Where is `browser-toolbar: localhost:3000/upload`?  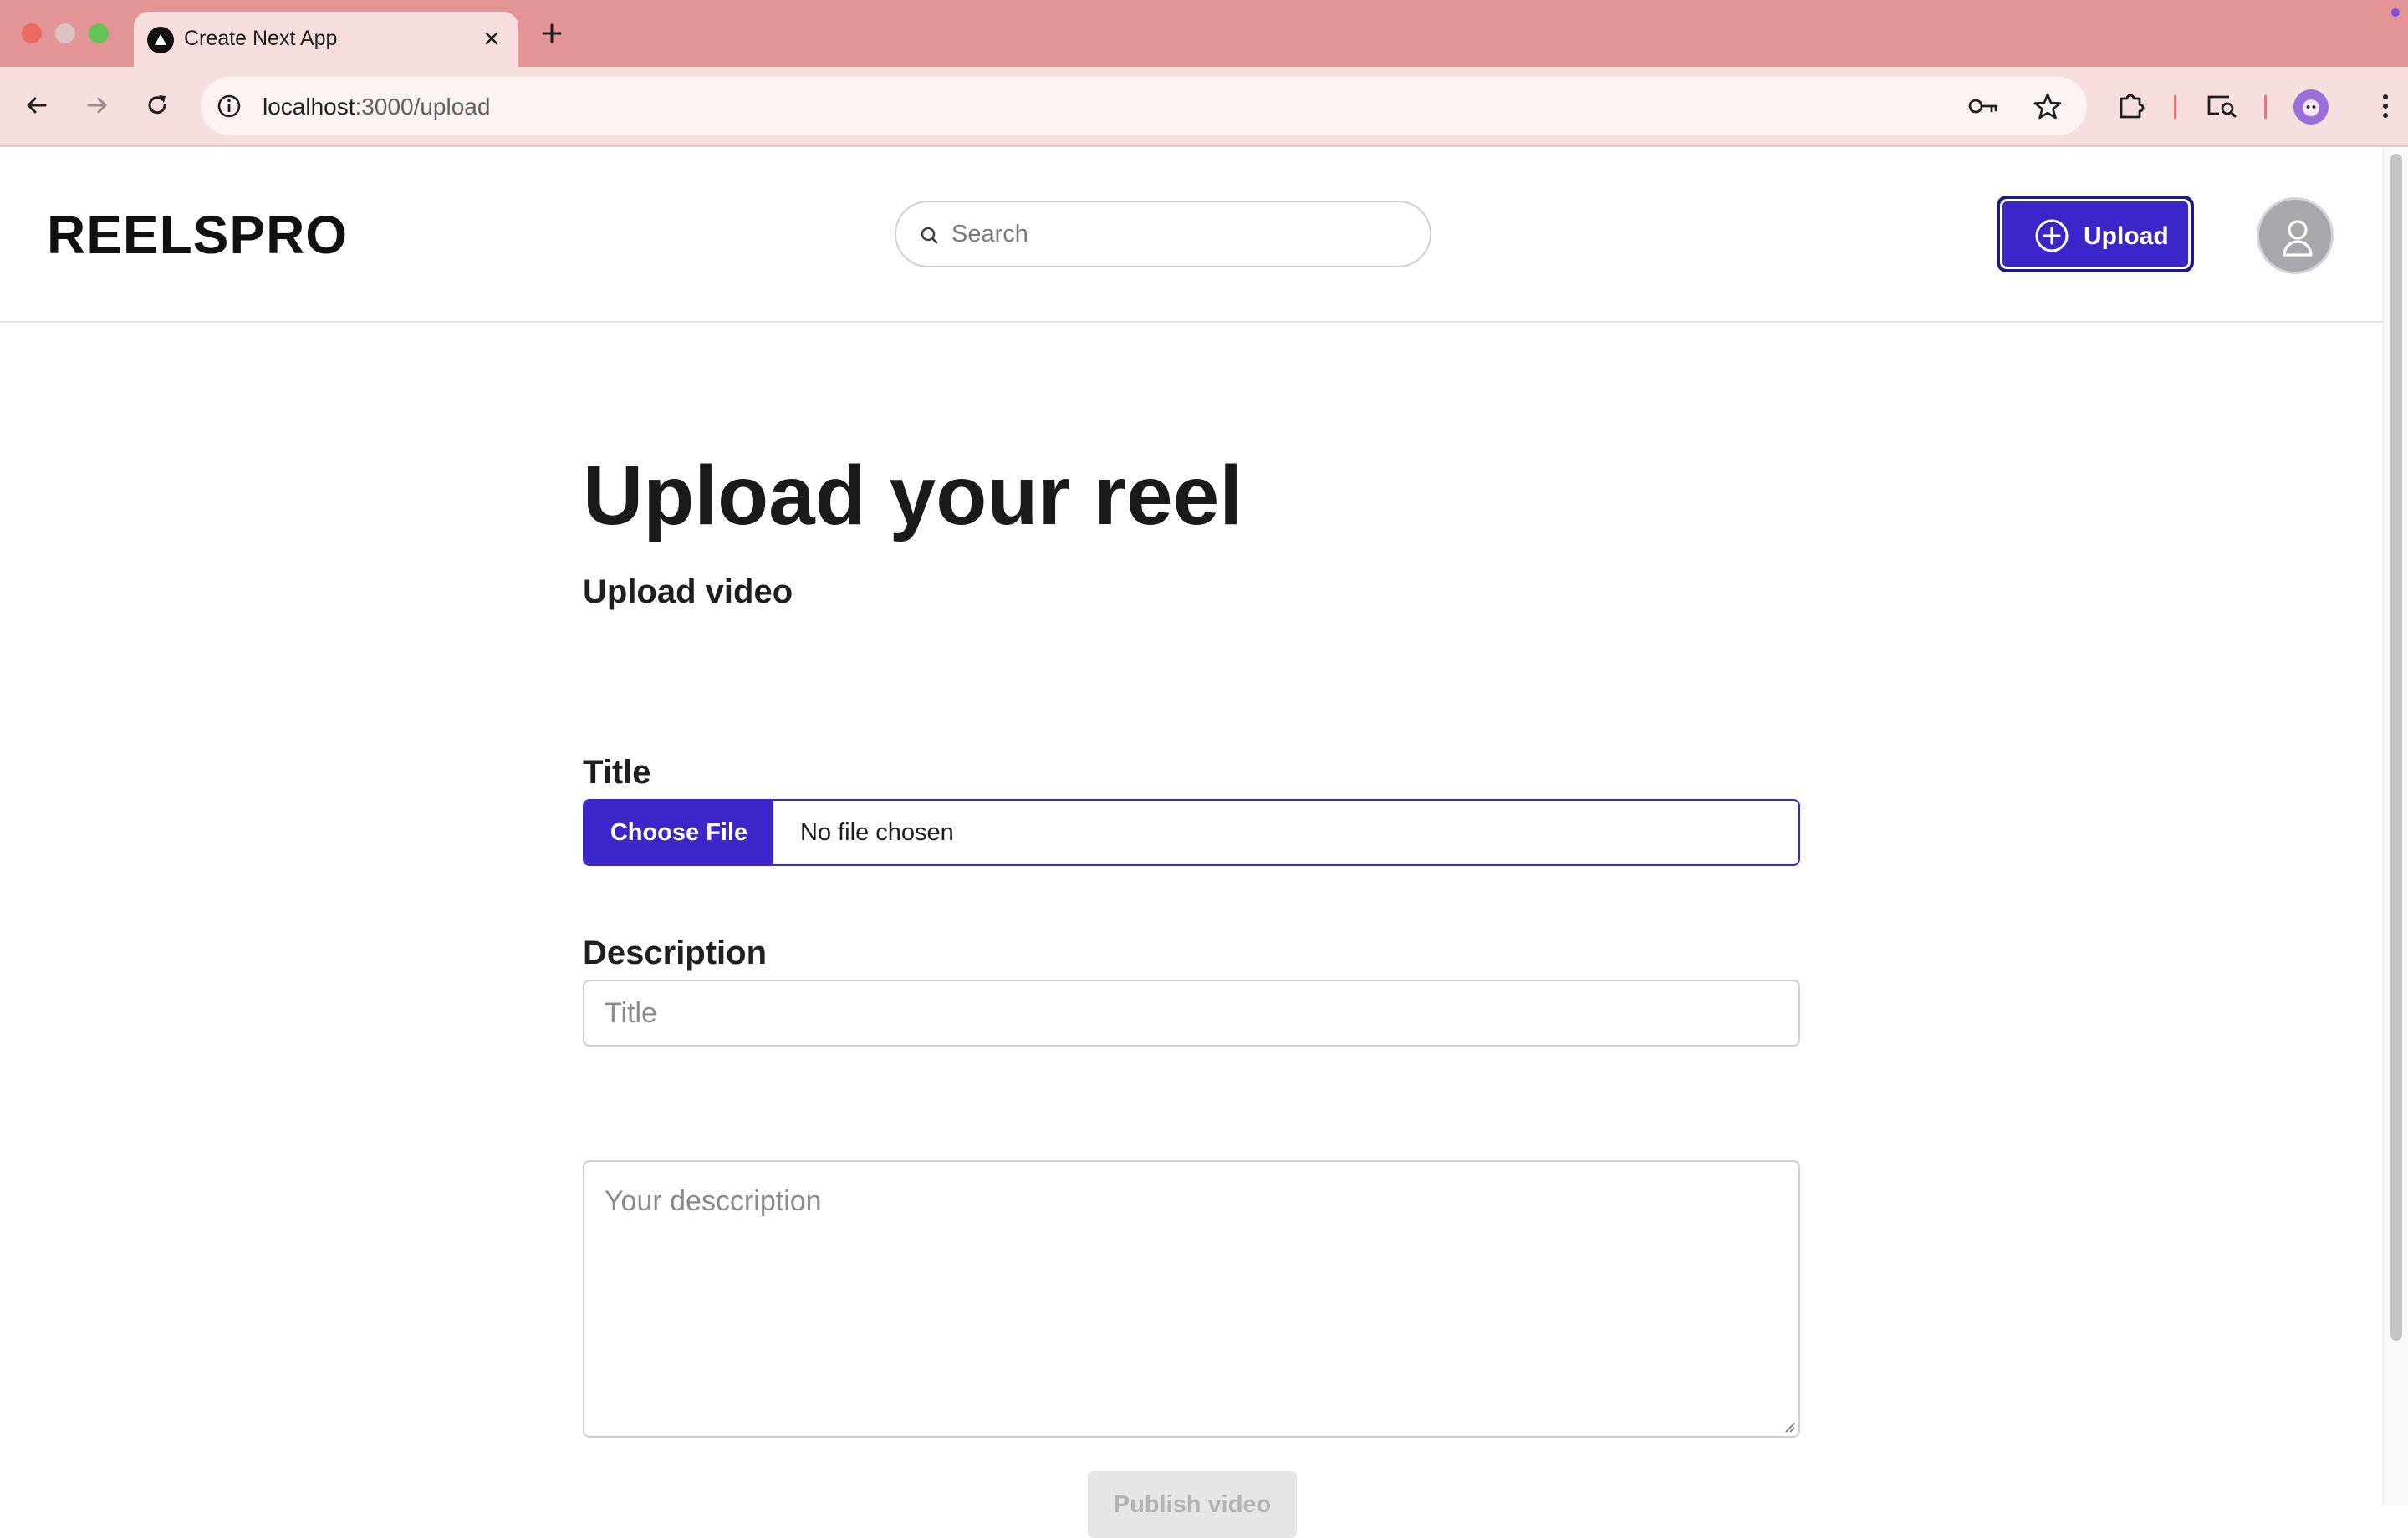
browser-toolbar: localhost:3000/upload is located at coordinates (1204, 107).